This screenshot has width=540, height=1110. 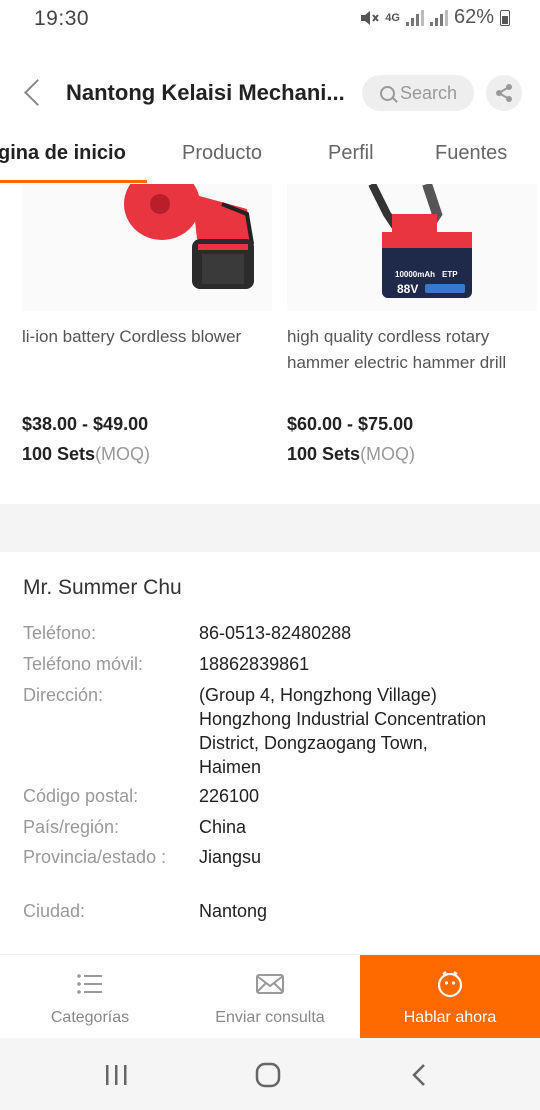 I want to click on battery-voltage-label: 88V, so click(x=407, y=289).